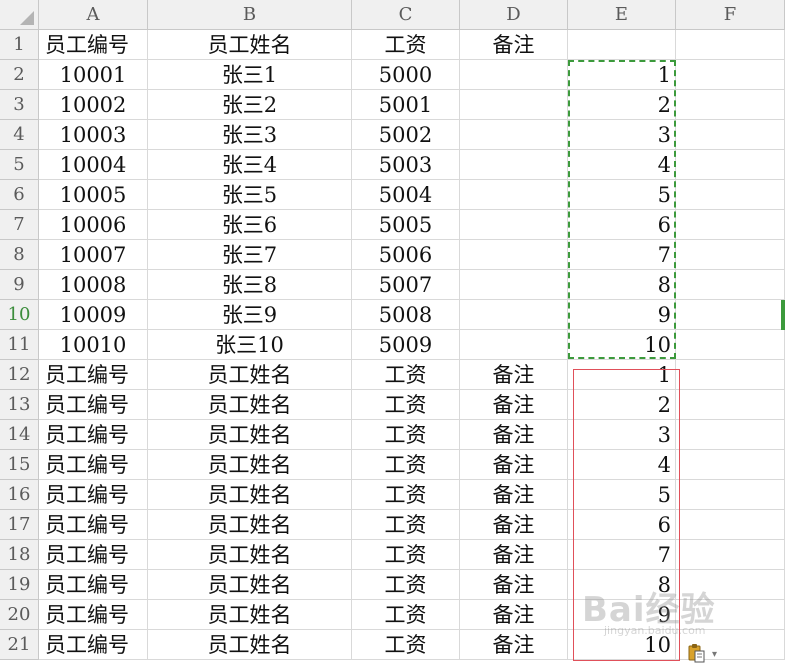 The height and width of the screenshot is (667, 785). What do you see at coordinates (622, 405) in the screenshot?
I see `cell-e13: 2` at bounding box center [622, 405].